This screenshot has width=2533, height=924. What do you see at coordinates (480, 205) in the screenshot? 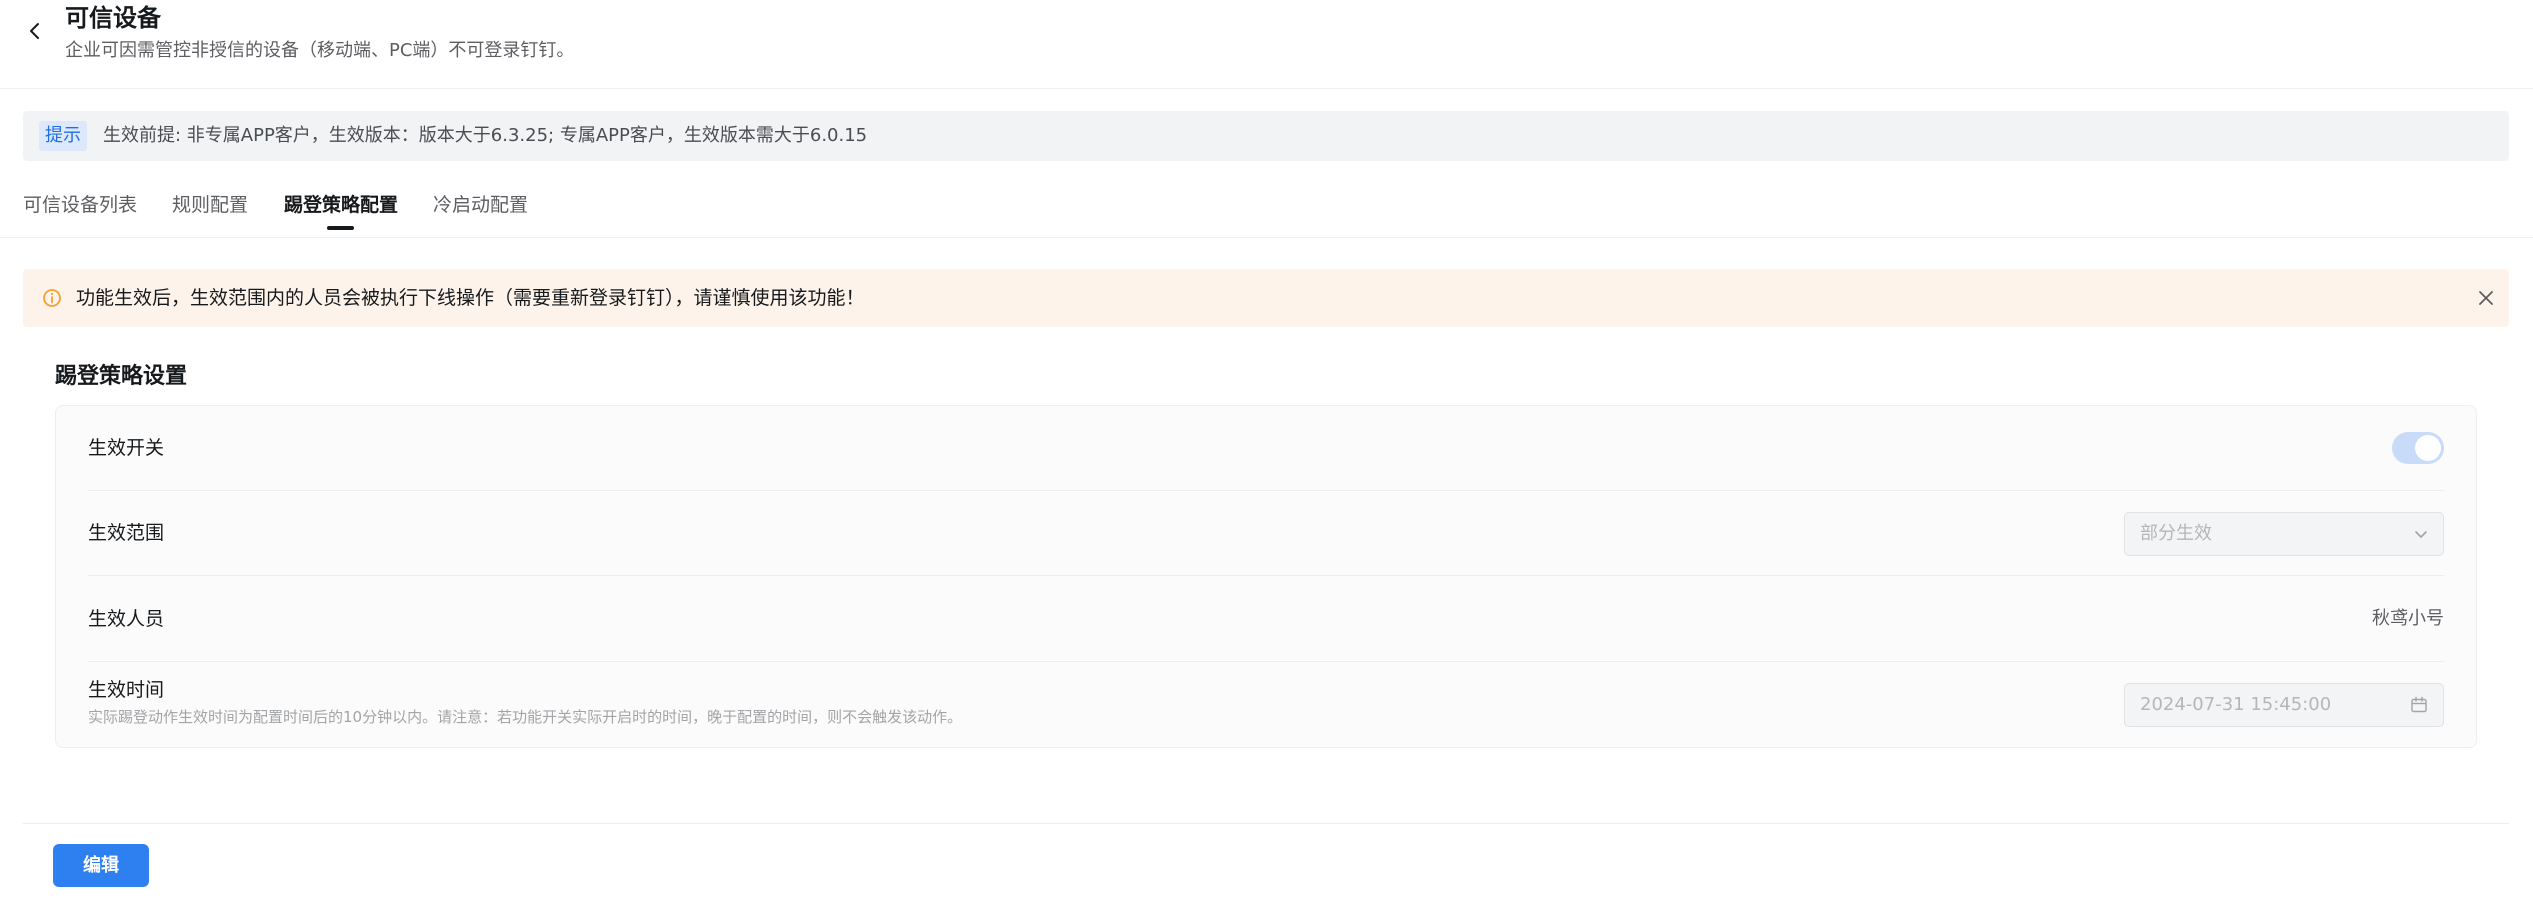
I see `tab-cold-start: 冷启动配置` at bounding box center [480, 205].